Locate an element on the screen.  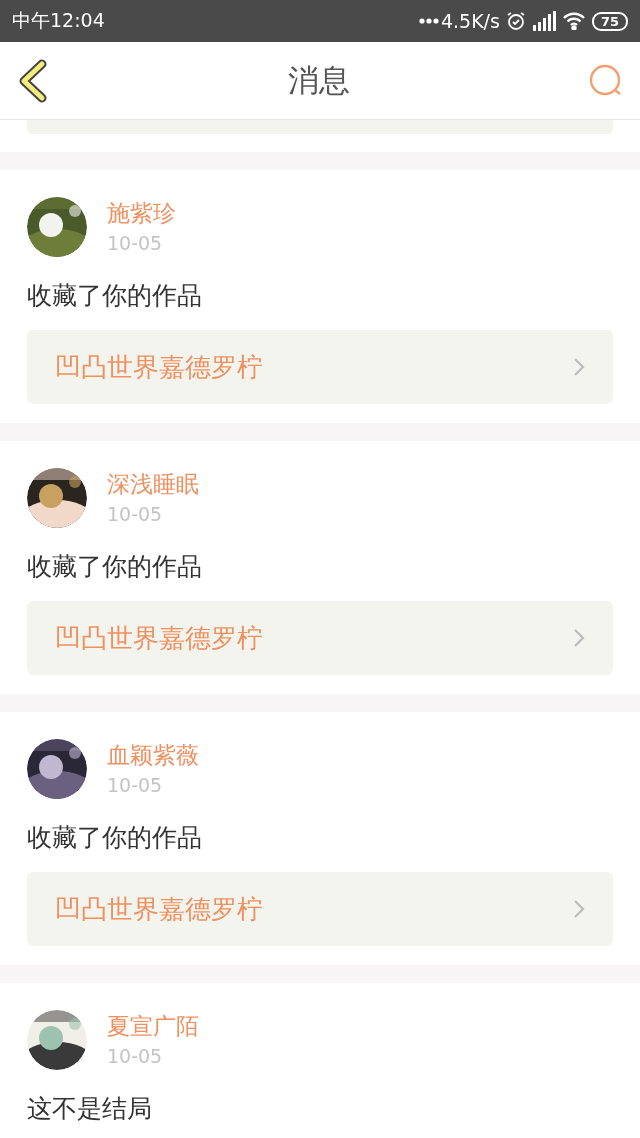
message-text: 这不是结局 is located at coordinates (90, 1109).